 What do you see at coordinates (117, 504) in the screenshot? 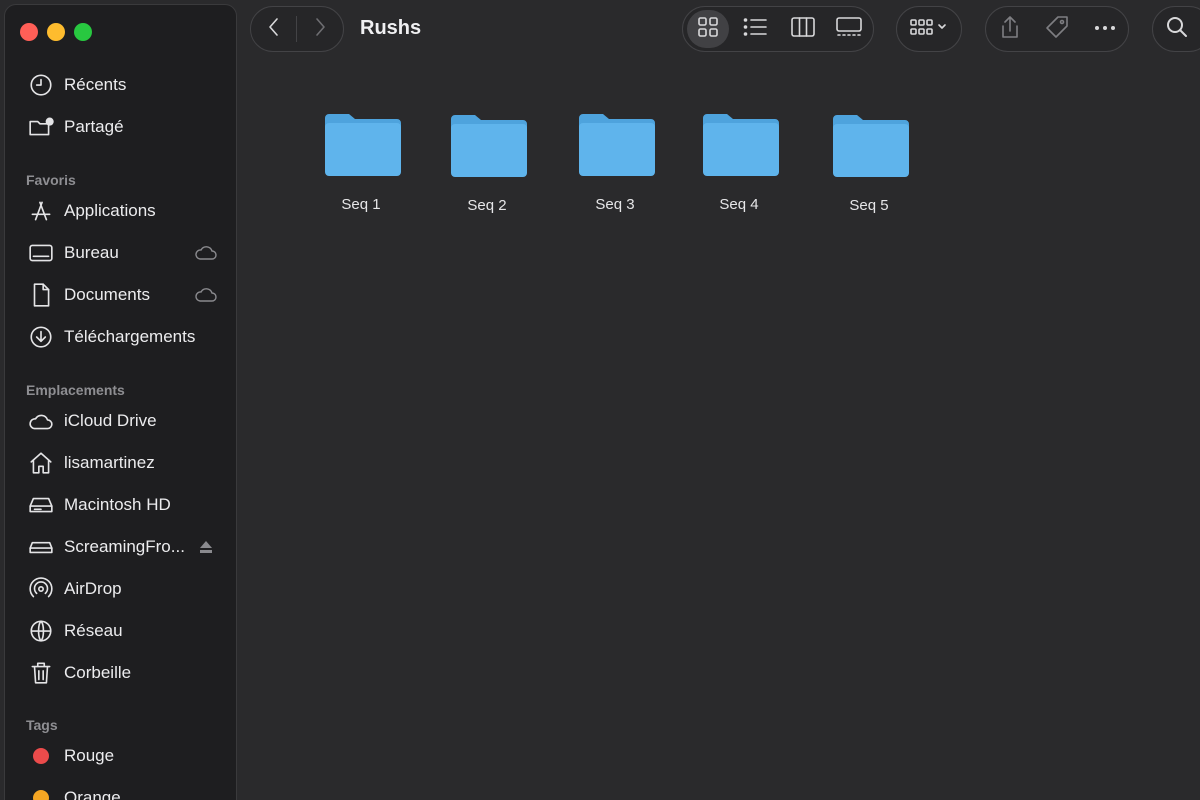
I see `sidebar-item-label: Macintosh HD` at bounding box center [117, 504].